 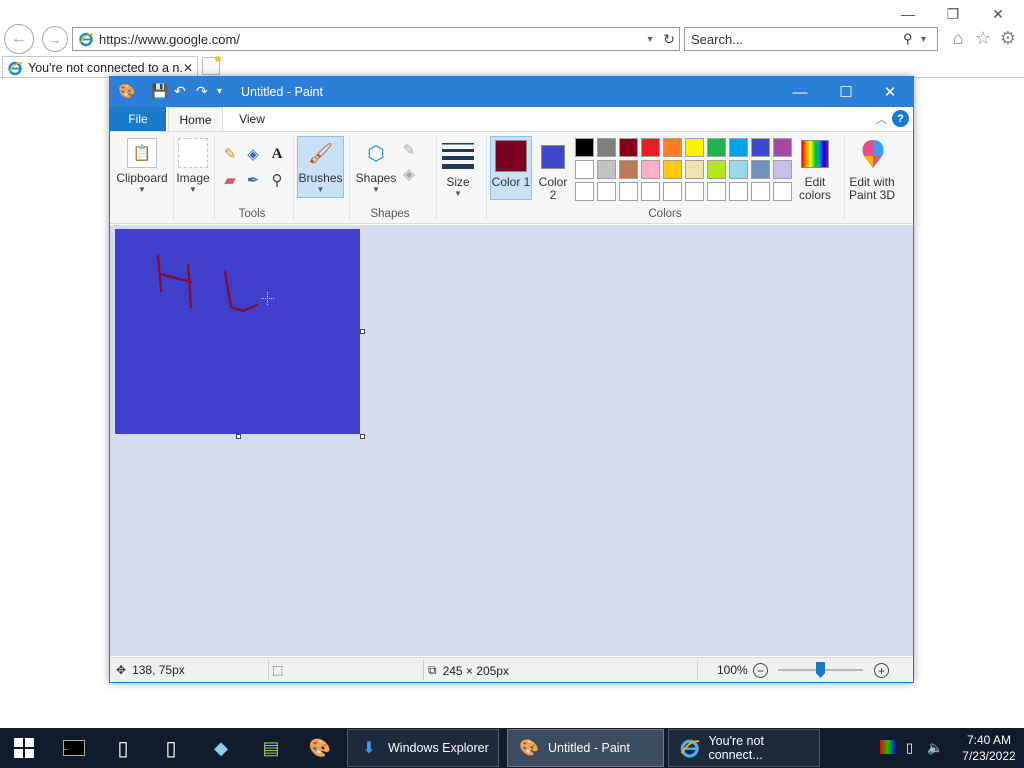 What do you see at coordinates (211, 65) in the screenshot?
I see `new-tab-button` at bounding box center [211, 65].